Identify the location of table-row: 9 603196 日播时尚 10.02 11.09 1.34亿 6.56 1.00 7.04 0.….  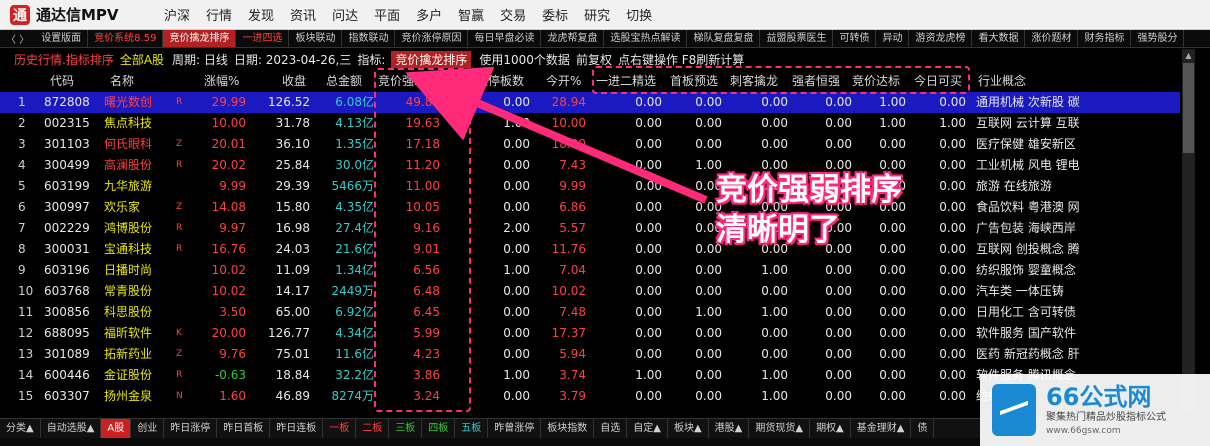
(590, 270).